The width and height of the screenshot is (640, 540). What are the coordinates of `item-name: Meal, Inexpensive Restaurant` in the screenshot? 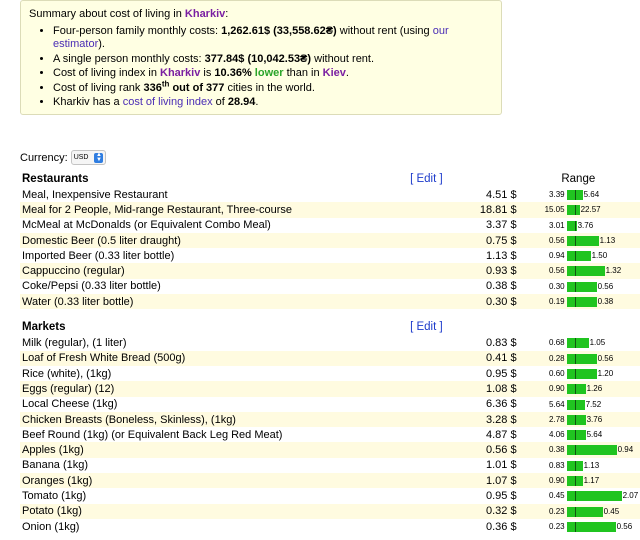 It's located at (95, 194).